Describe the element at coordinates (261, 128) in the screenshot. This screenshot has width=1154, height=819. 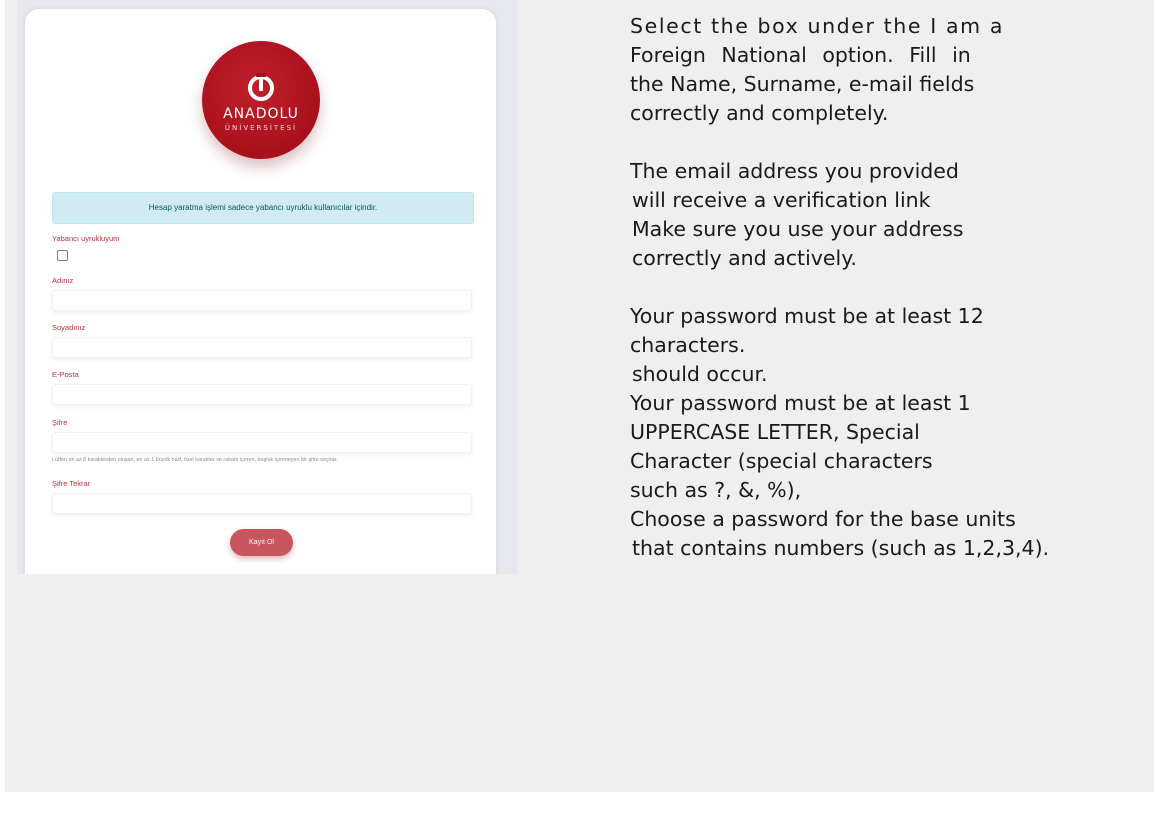
I see `logo-subtitle-text: ÜNİVERSİTESİ` at that location.